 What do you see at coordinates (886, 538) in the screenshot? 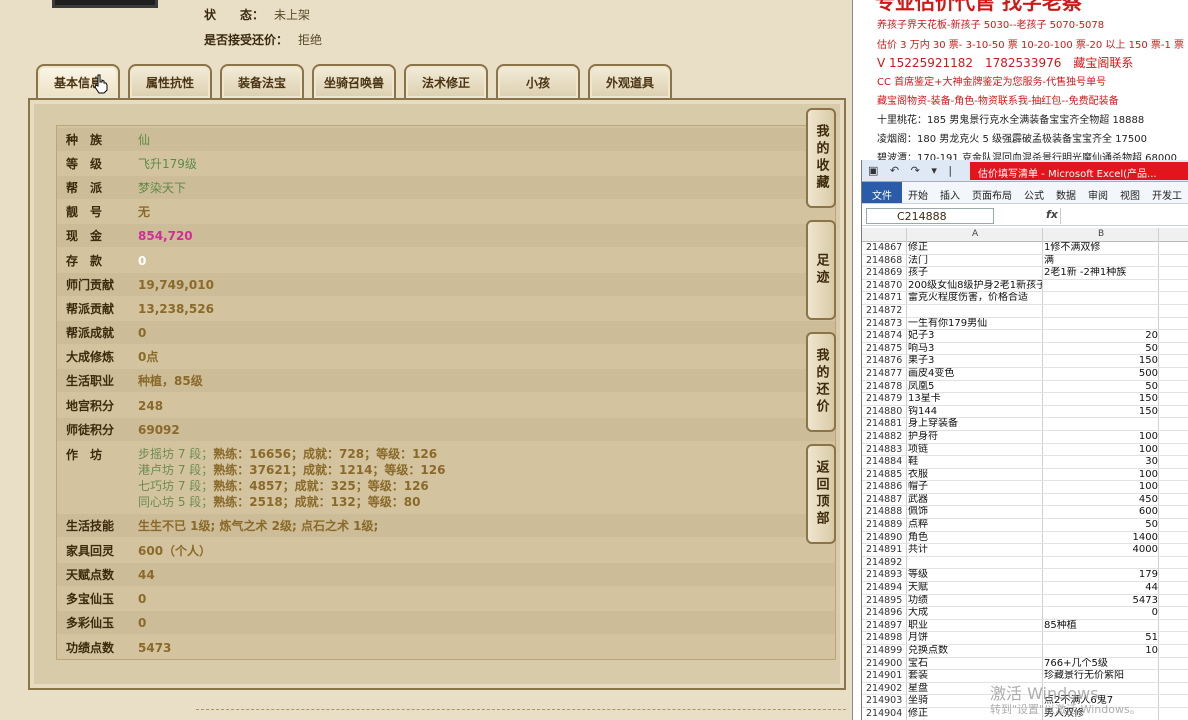
I see `row-number: 214890` at bounding box center [886, 538].